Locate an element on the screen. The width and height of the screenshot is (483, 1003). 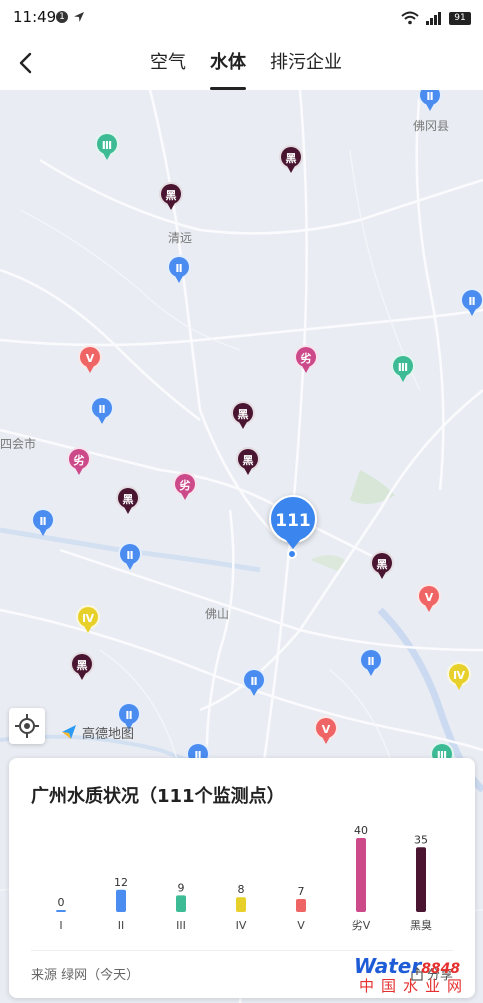
data-source: 来源 绿网（今天） is located at coordinates (85, 975).